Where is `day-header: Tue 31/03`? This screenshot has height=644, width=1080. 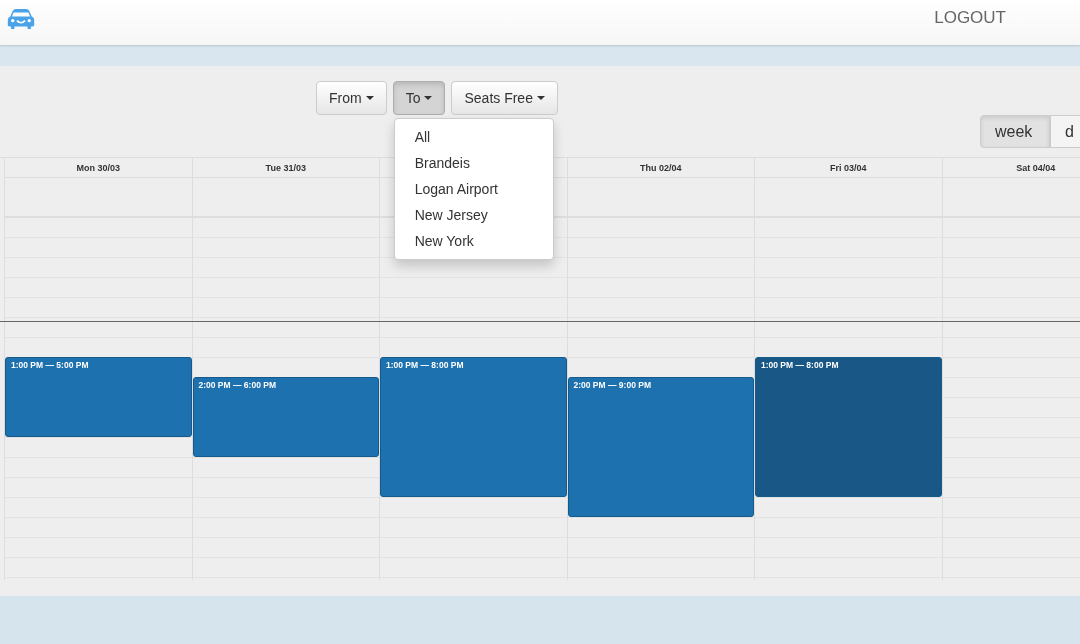 day-header: Tue 31/03 is located at coordinates (285, 167).